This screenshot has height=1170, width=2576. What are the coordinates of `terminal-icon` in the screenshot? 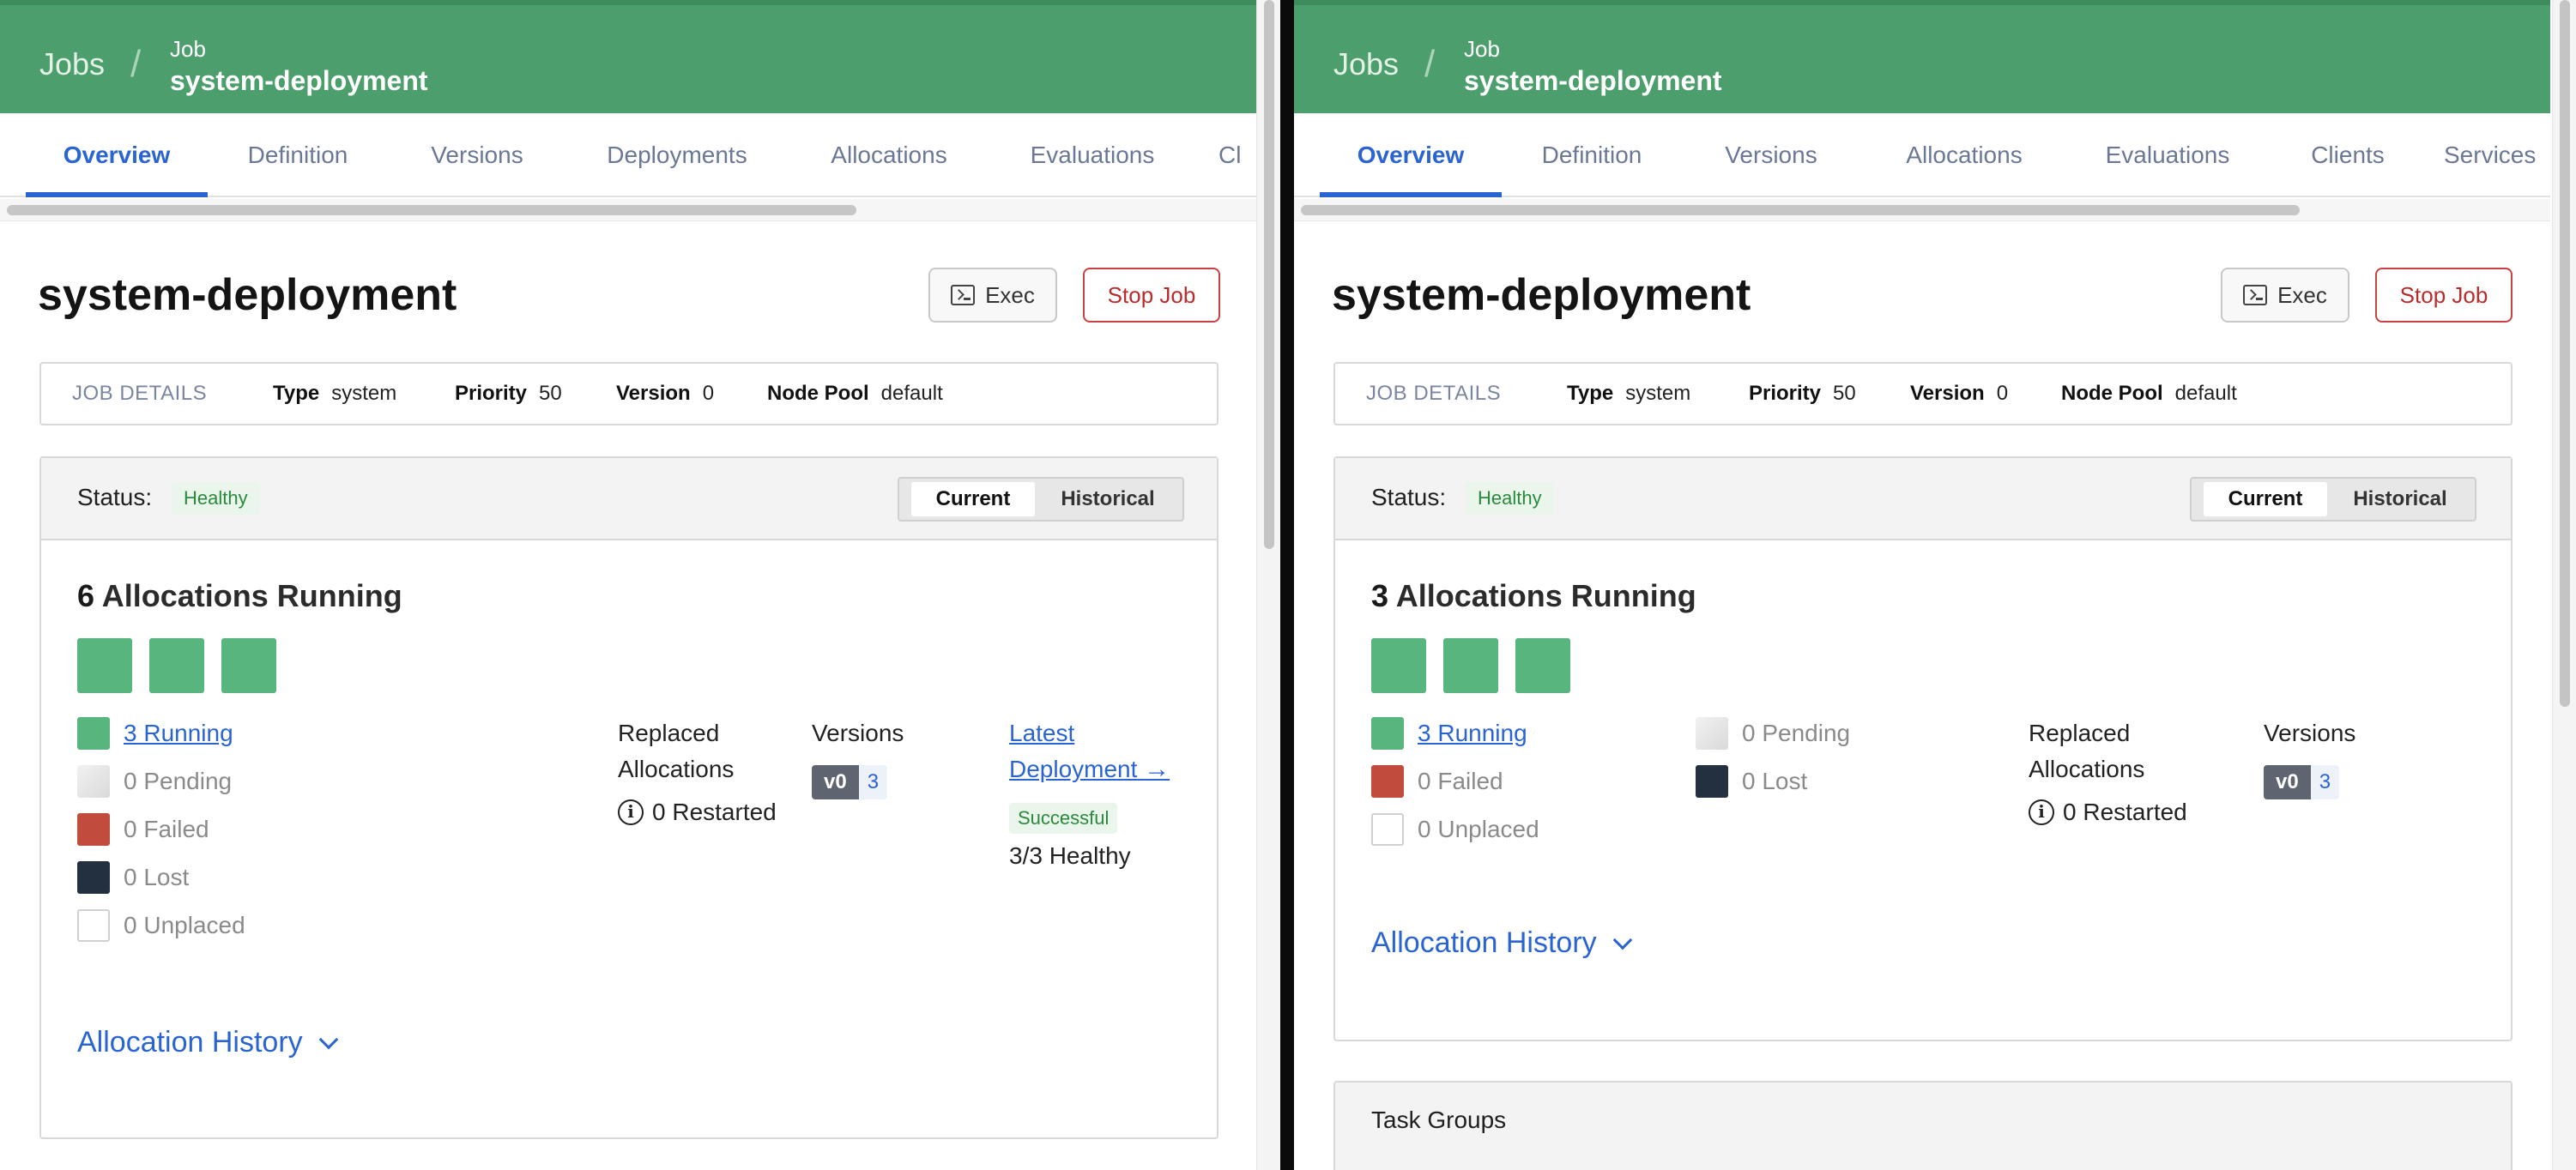 It's located at (963, 295).